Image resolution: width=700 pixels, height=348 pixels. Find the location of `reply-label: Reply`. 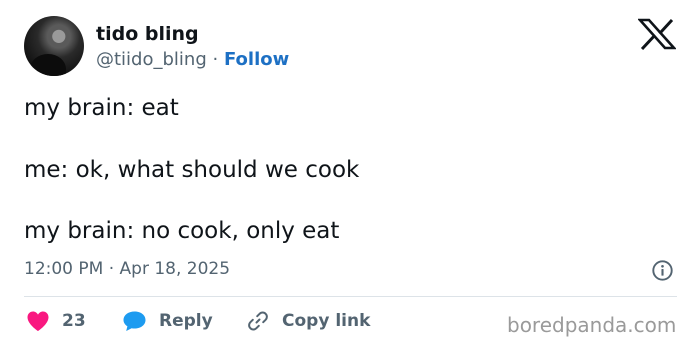

reply-label: Reply is located at coordinates (186, 321).